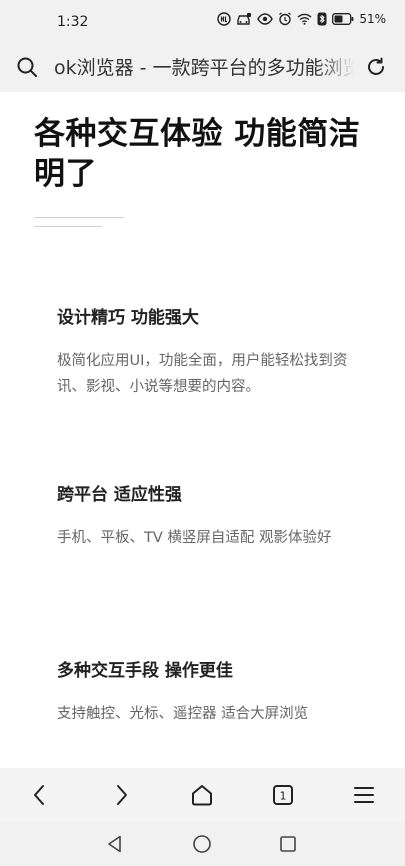 The image size is (405, 866). I want to click on feature-heading: 多种交互手段 操作更佳, so click(145, 671).